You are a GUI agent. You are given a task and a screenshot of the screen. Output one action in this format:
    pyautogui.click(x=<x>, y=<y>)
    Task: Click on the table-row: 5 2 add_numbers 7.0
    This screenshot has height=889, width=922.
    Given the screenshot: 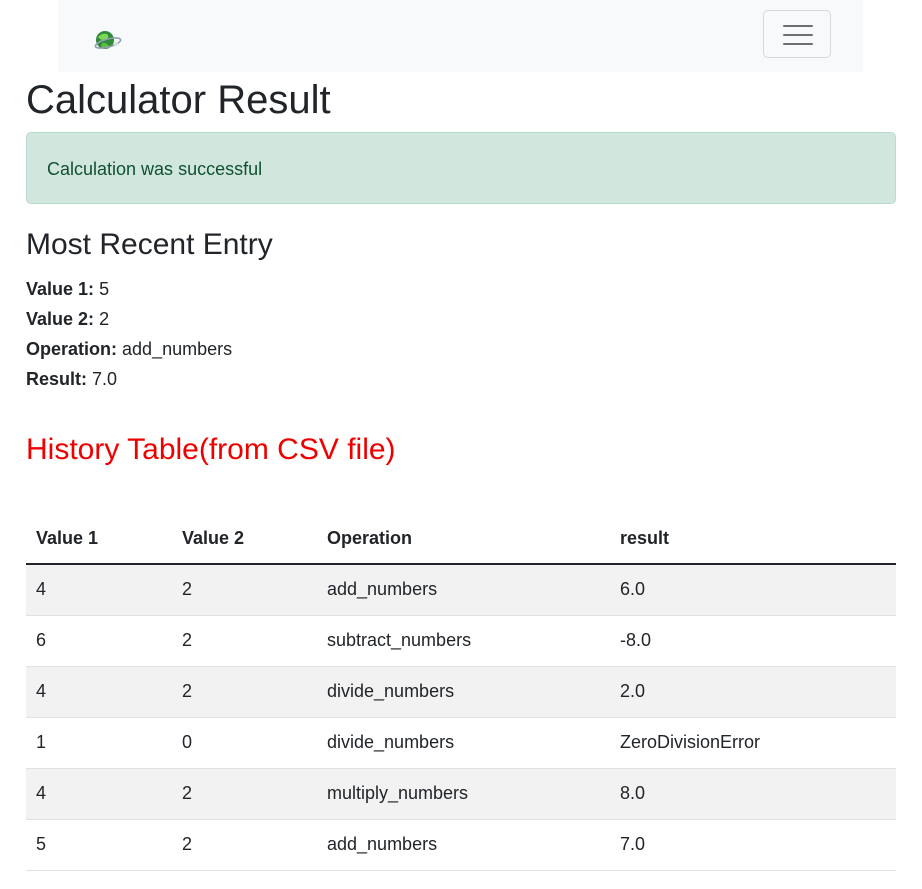 What is the action you would take?
    pyautogui.click(x=461, y=845)
    